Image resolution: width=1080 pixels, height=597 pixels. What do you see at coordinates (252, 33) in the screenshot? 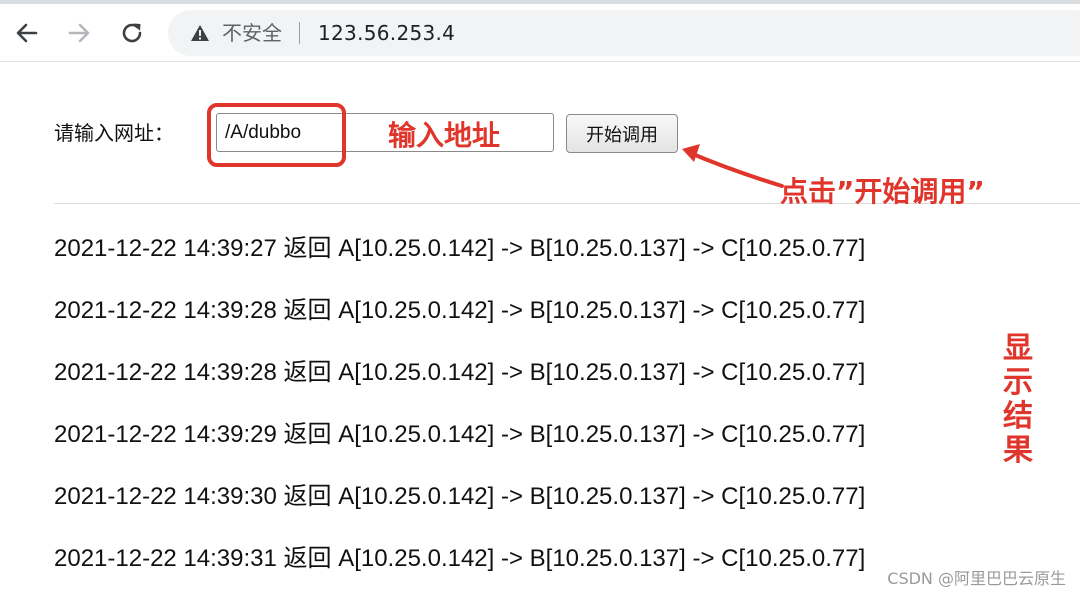
I see `security-status-label: 不安全` at bounding box center [252, 33].